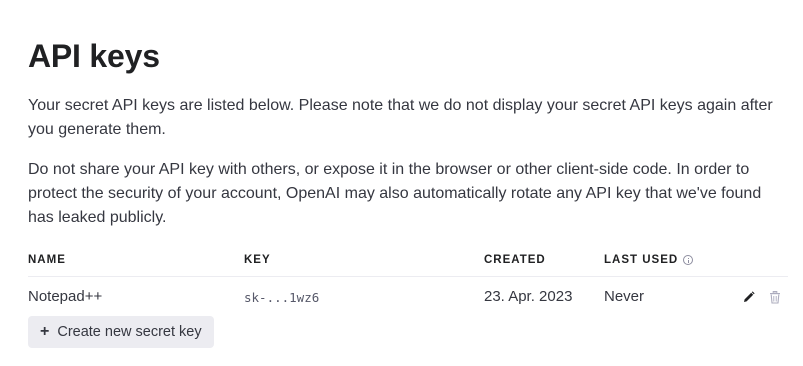 The width and height of the screenshot is (803, 366). What do you see at coordinates (641, 260) in the screenshot?
I see `column-header-last-used-label: LAST USED` at bounding box center [641, 260].